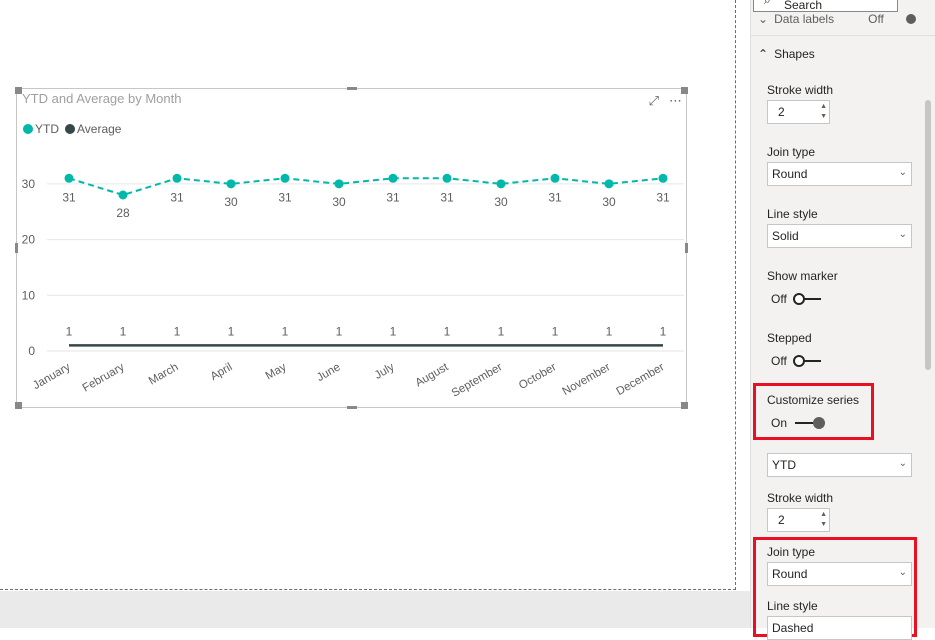  What do you see at coordinates (763, 54) in the screenshot?
I see `chevron-up-icon: ⌃` at bounding box center [763, 54].